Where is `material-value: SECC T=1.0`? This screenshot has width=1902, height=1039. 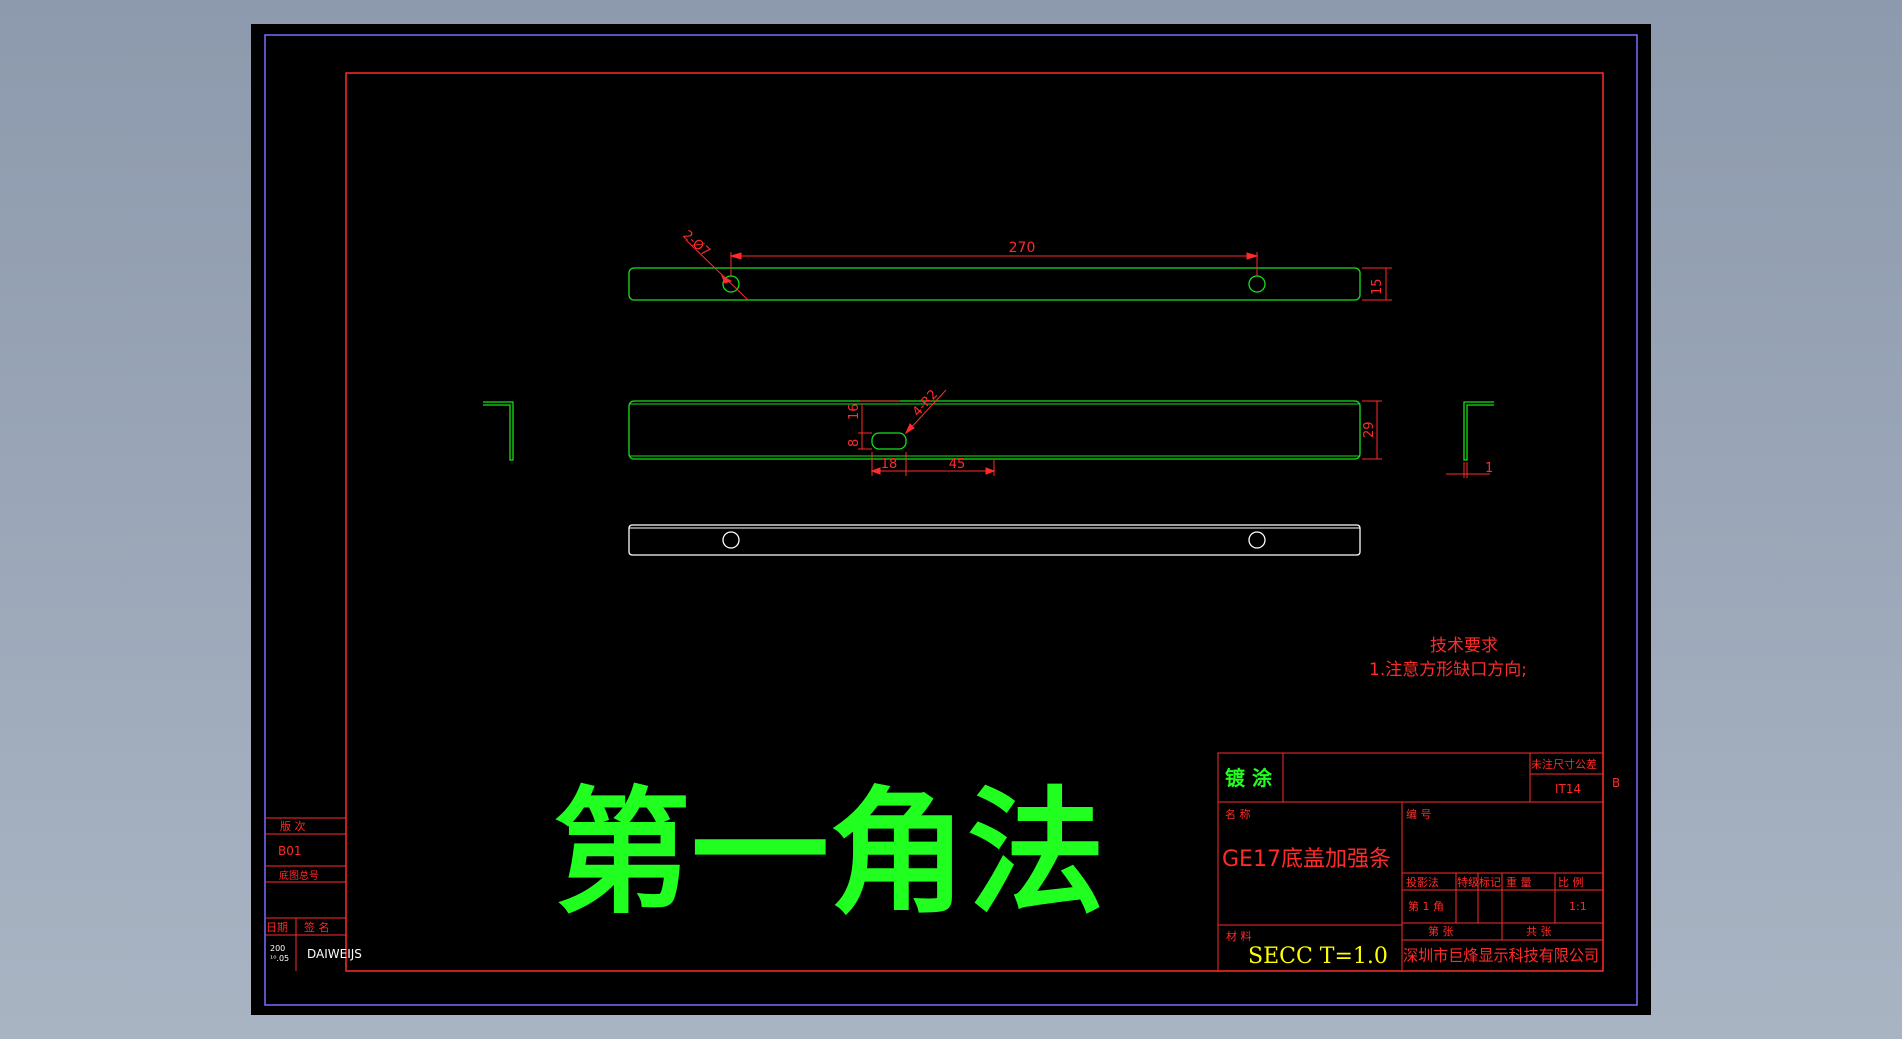 material-value: SECC T=1.0 is located at coordinates (1318, 956).